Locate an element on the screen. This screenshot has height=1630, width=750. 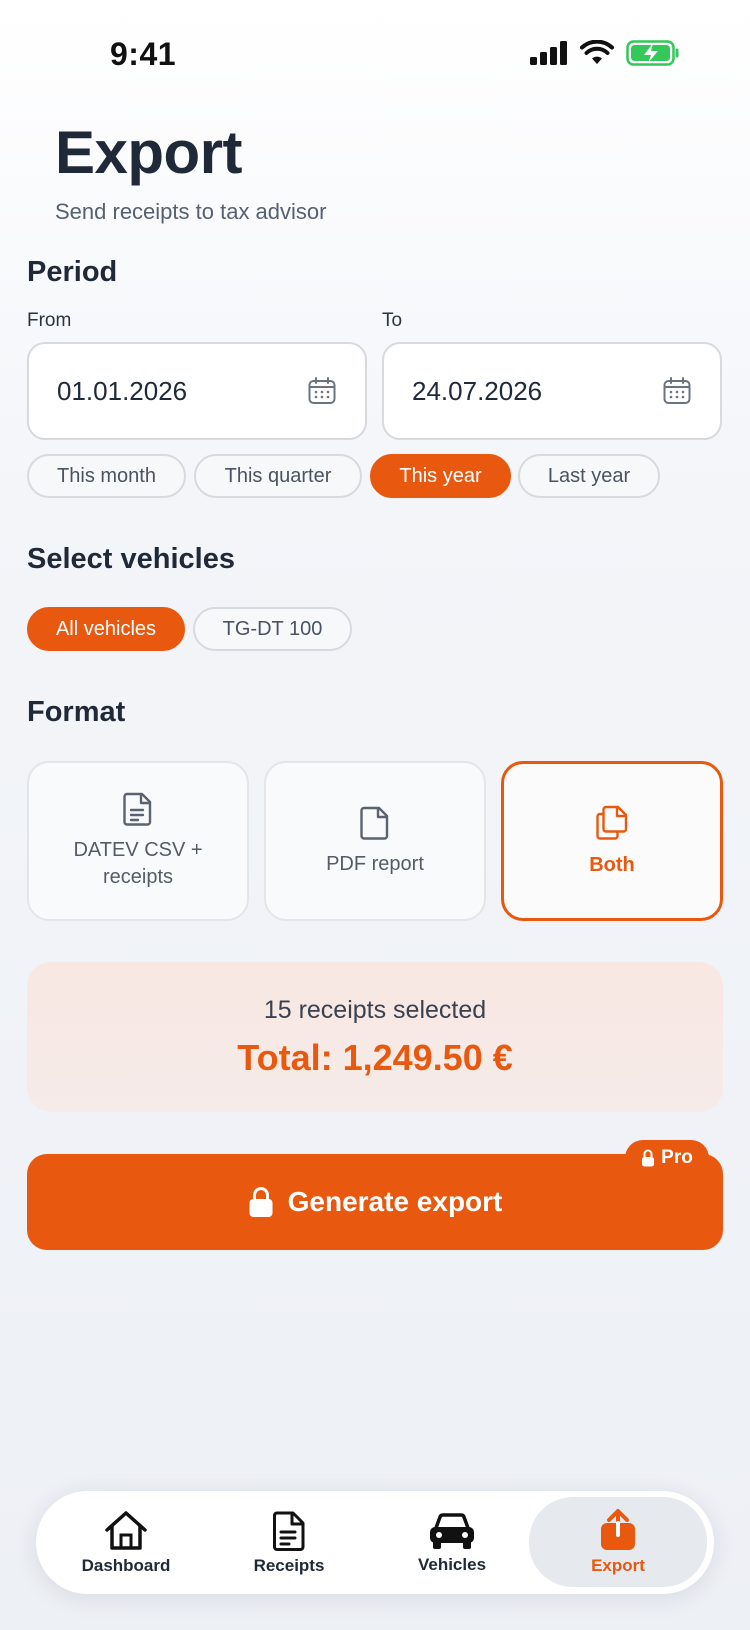
preset-this-month: This month is located at coordinates (106, 476).